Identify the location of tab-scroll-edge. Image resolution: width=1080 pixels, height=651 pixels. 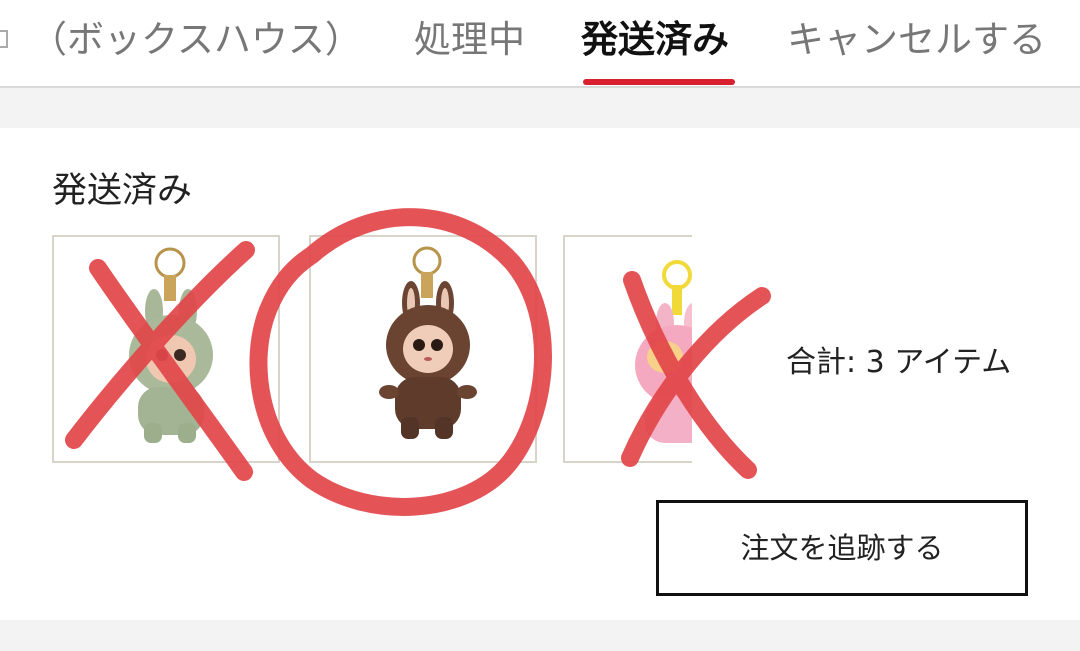
(4, 39).